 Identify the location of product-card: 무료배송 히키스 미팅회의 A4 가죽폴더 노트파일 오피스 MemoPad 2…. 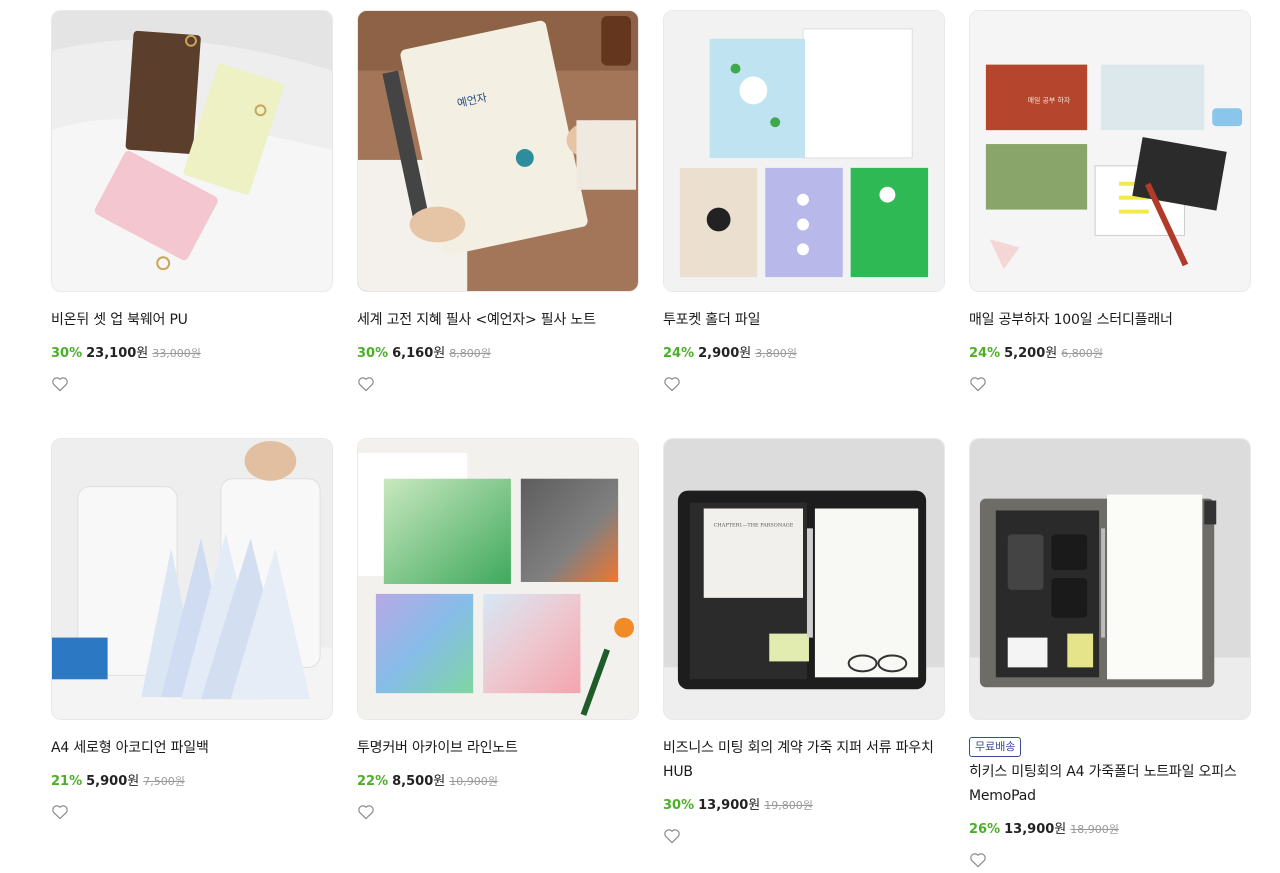
(1110, 653).